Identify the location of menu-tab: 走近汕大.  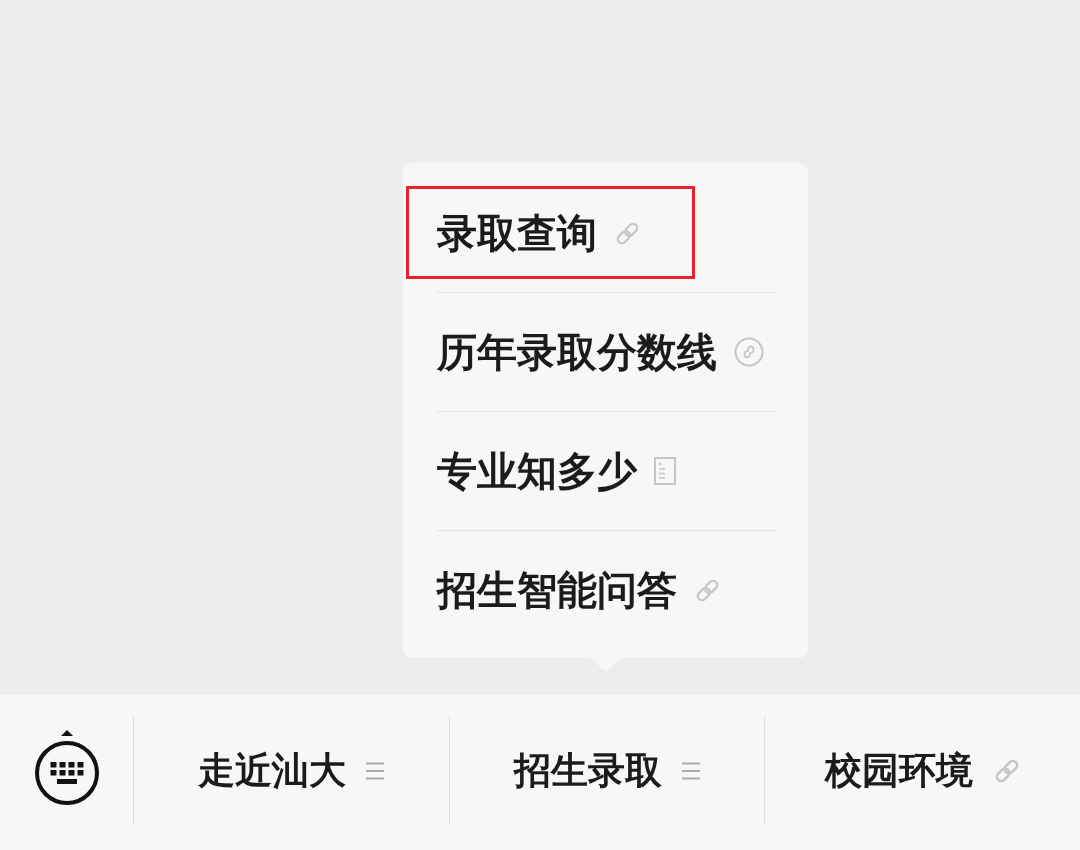
(291, 770).